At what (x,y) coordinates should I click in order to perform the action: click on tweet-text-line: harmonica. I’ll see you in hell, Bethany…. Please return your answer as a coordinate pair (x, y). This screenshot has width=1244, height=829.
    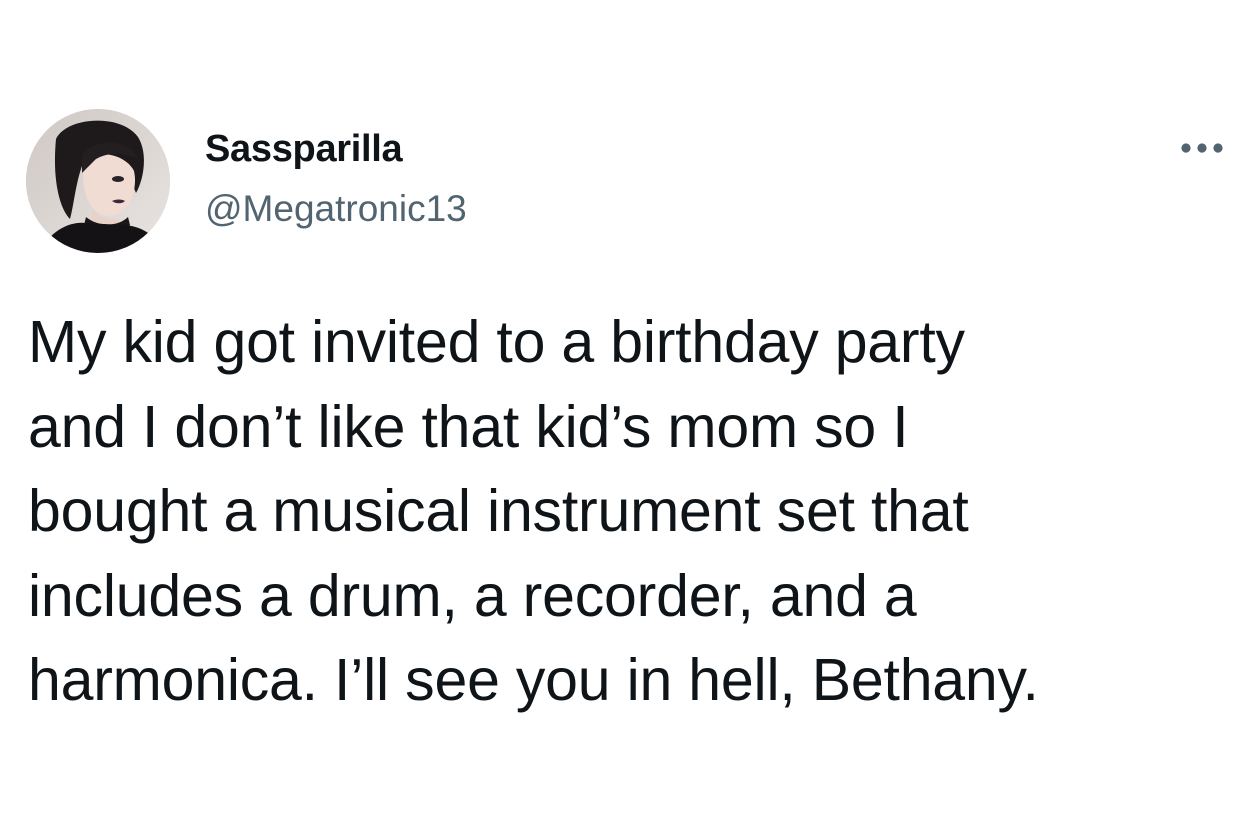
    Looking at the image, I should click on (533, 680).